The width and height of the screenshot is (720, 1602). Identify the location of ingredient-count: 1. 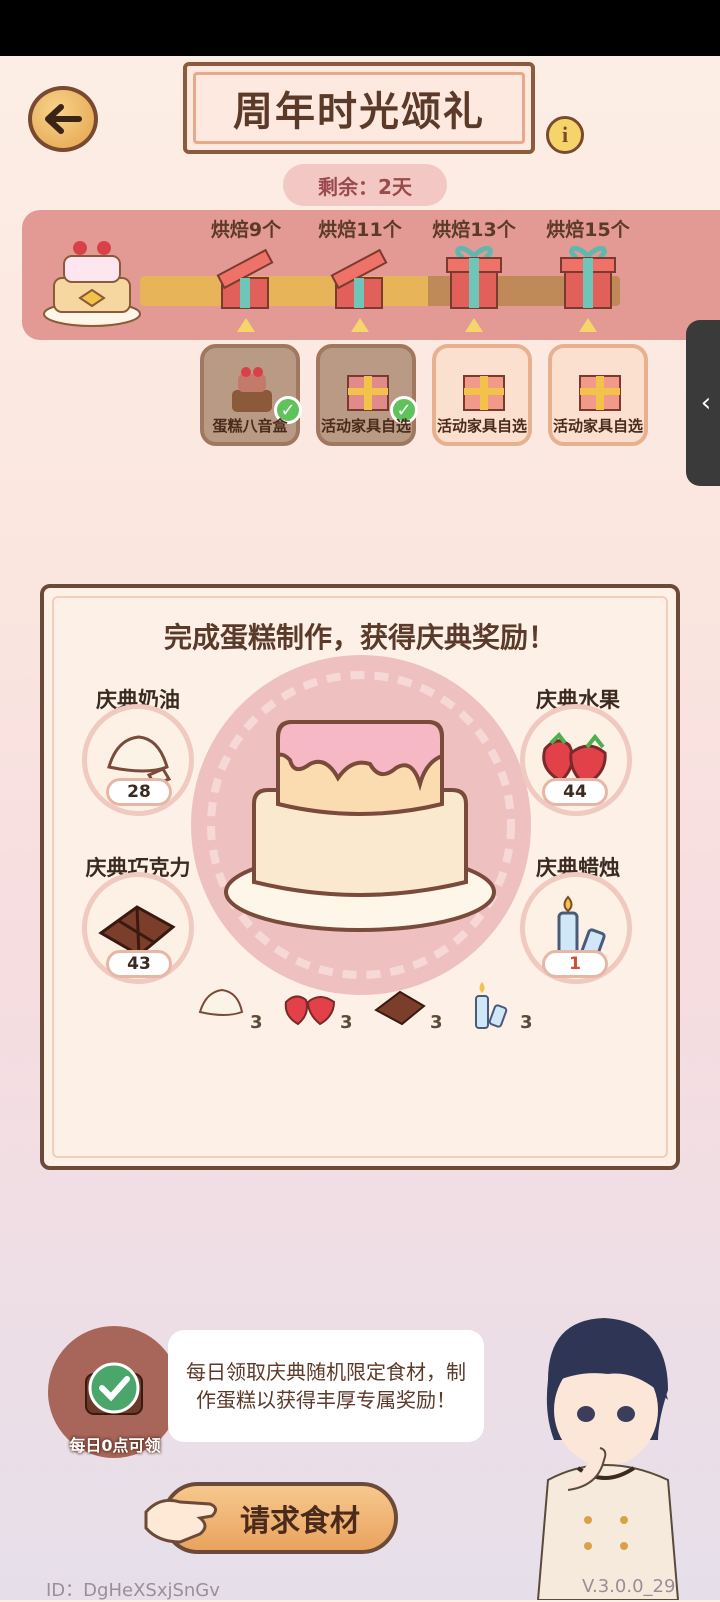
(575, 964).